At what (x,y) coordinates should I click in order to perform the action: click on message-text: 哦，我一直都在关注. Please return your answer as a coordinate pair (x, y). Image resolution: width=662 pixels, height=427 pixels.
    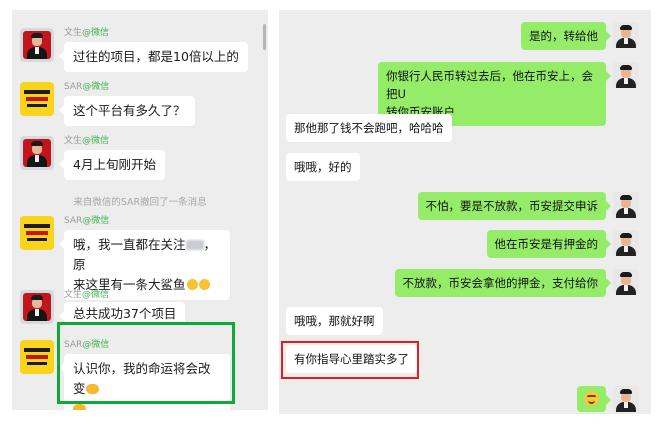
    Looking at the image, I should click on (129, 244).